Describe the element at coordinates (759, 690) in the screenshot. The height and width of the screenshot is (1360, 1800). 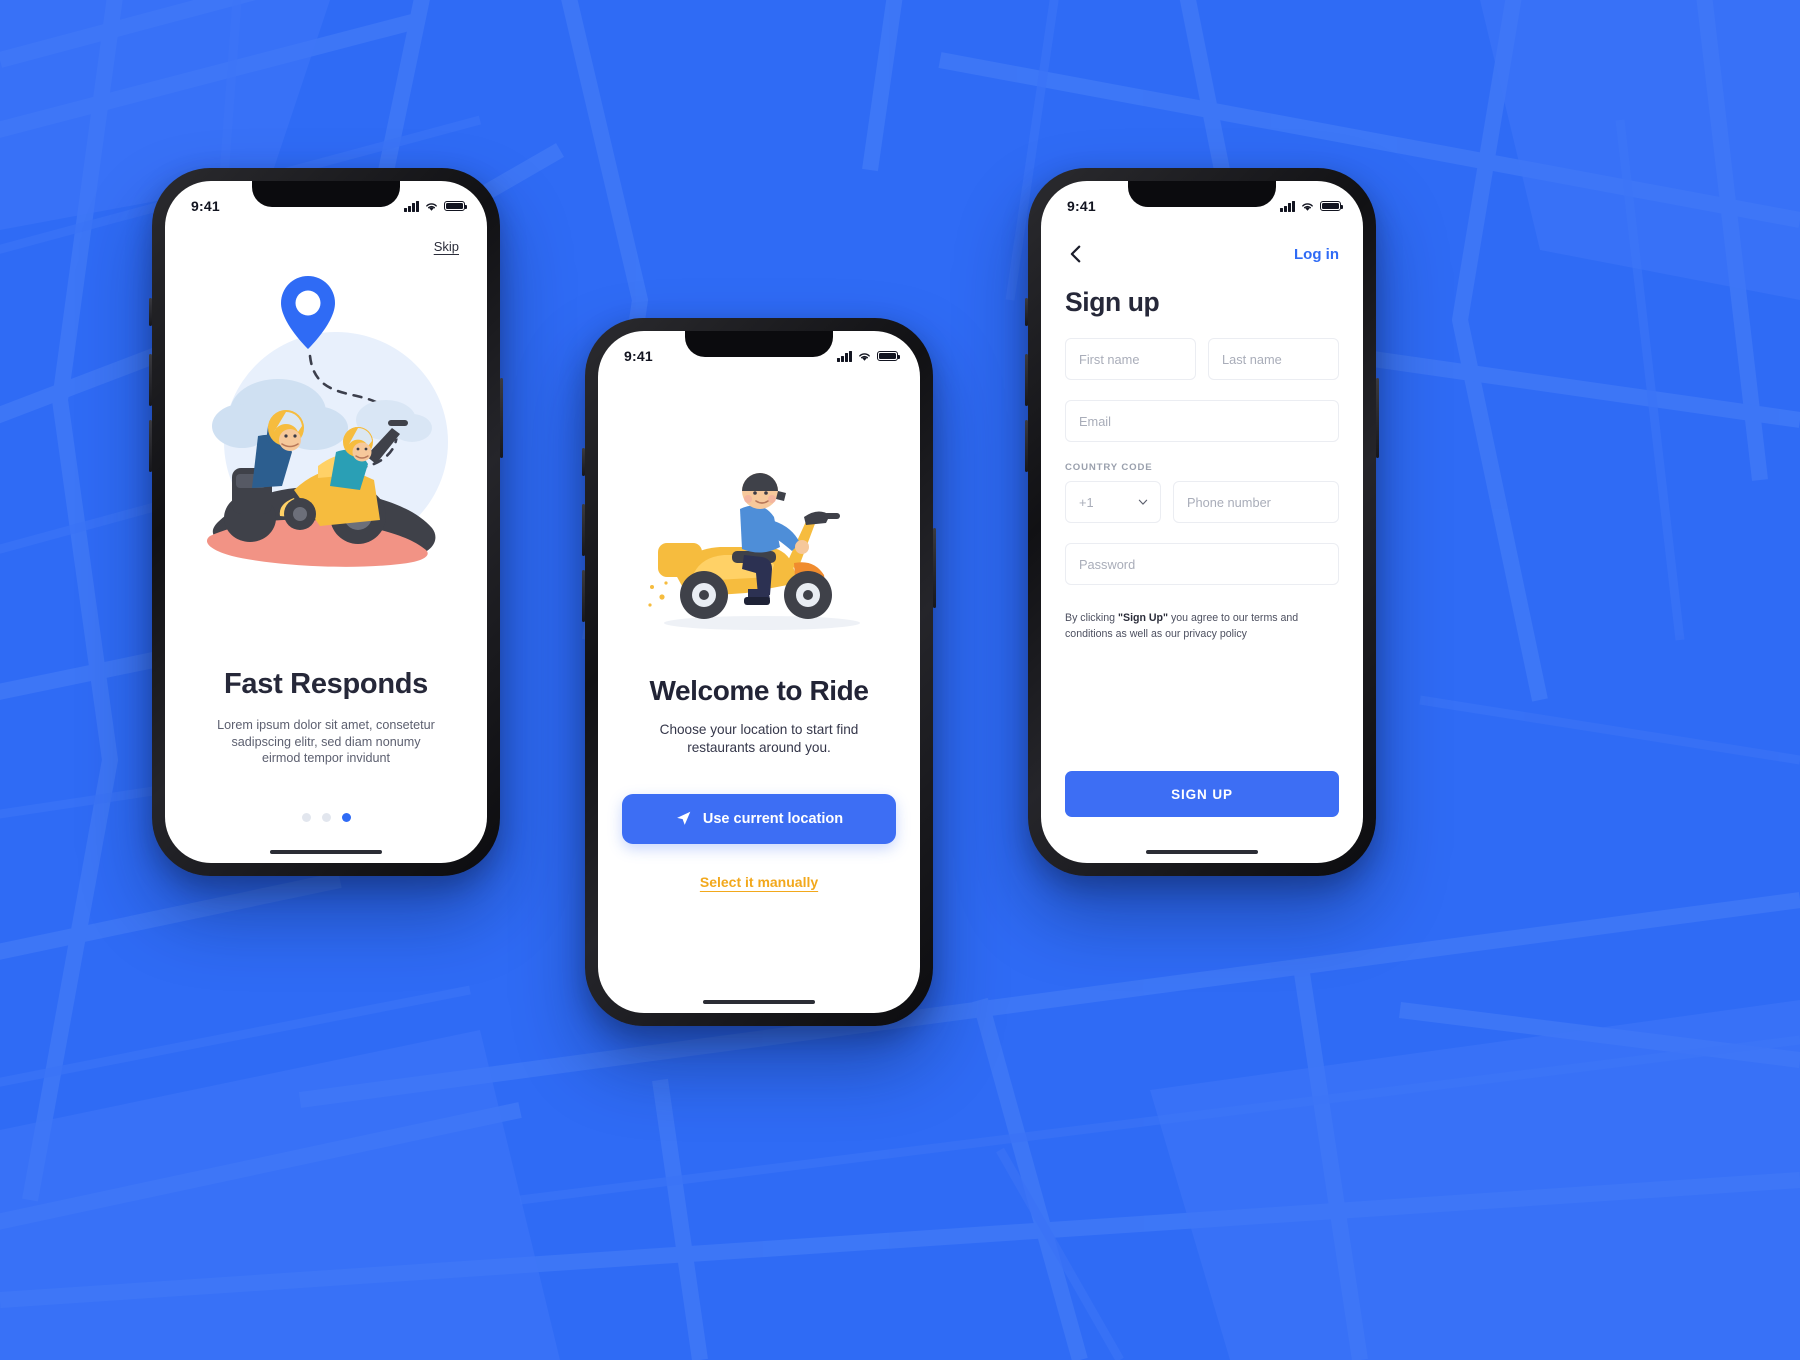
I see `page-title: Welcome to Ride` at that location.